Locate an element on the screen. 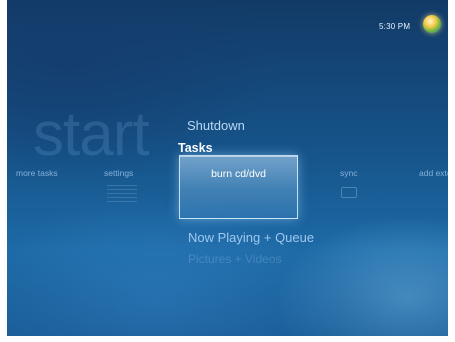  strip-item-add-extender: add extender is located at coordinates (433, 173).